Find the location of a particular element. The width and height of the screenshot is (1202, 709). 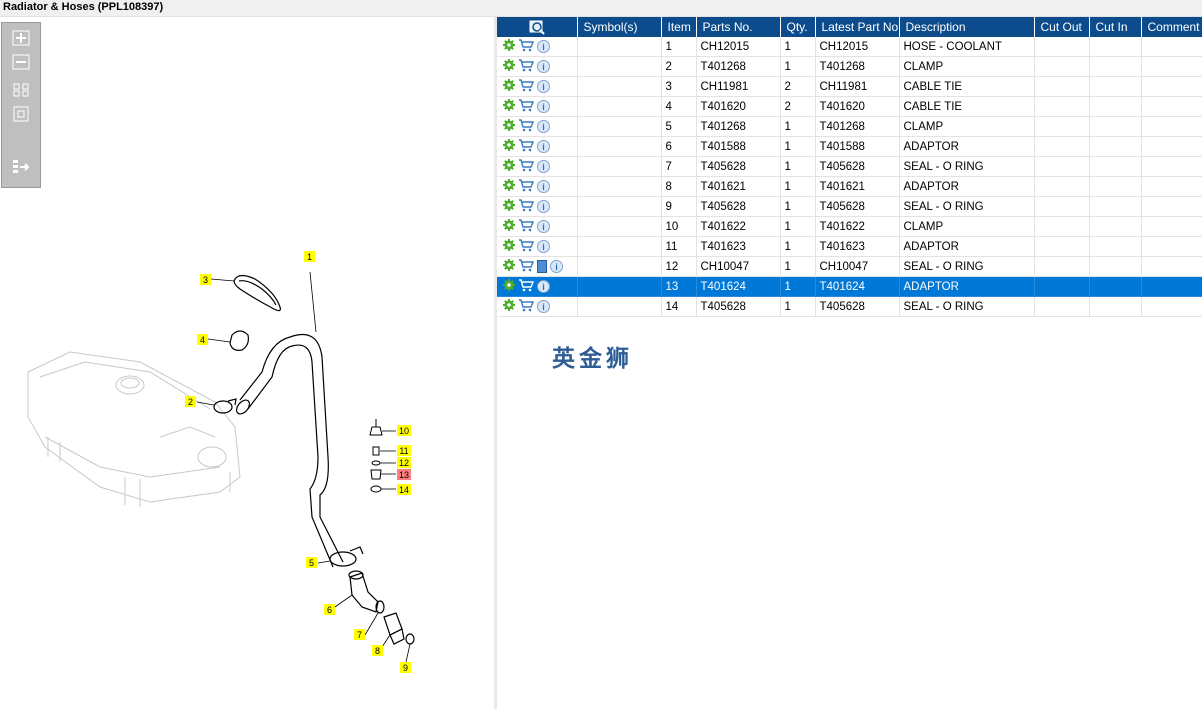

callout-11: 11 is located at coordinates (404, 450).